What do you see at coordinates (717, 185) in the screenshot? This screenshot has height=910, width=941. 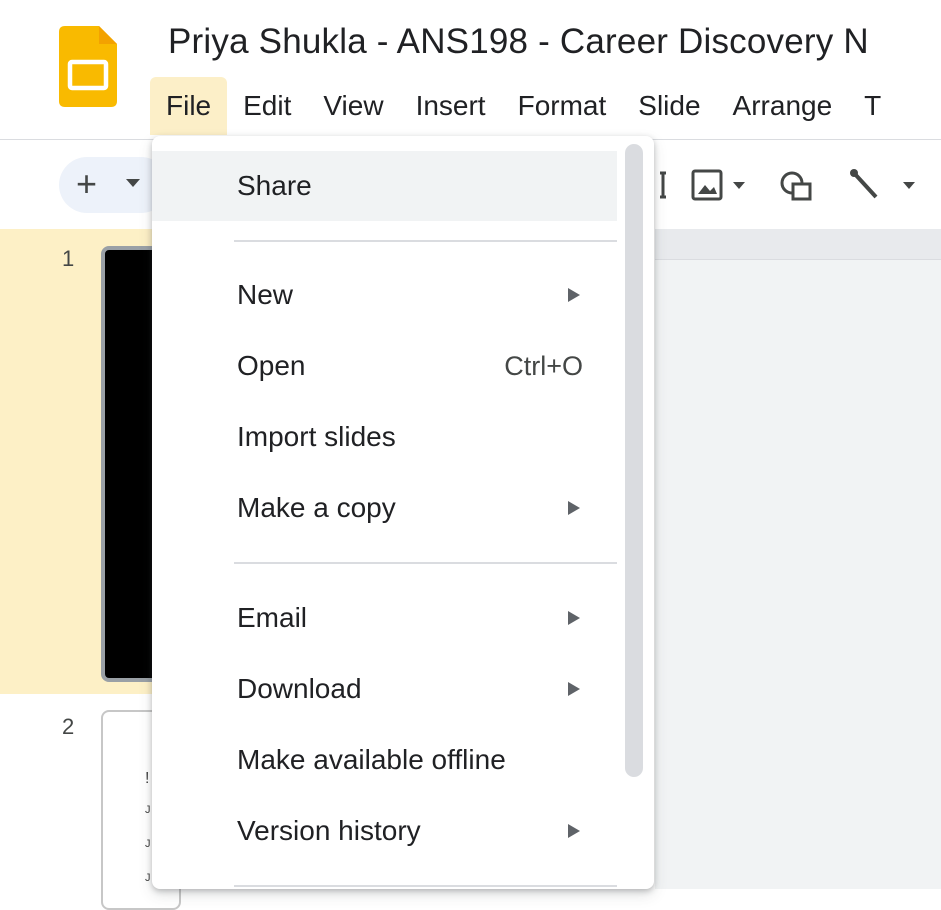 I see `image-icon` at bounding box center [717, 185].